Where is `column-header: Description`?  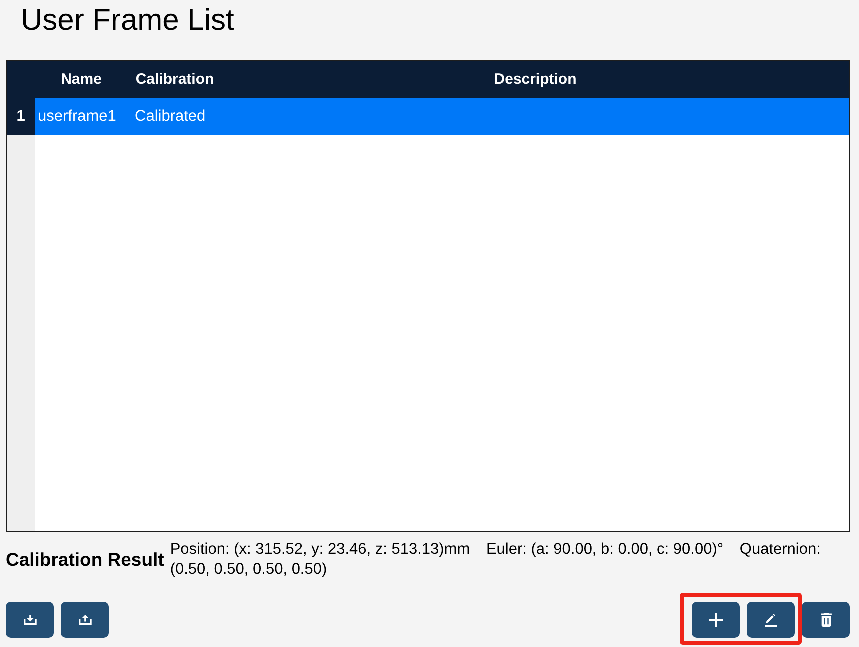
column-header: Description is located at coordinates (535, 79).